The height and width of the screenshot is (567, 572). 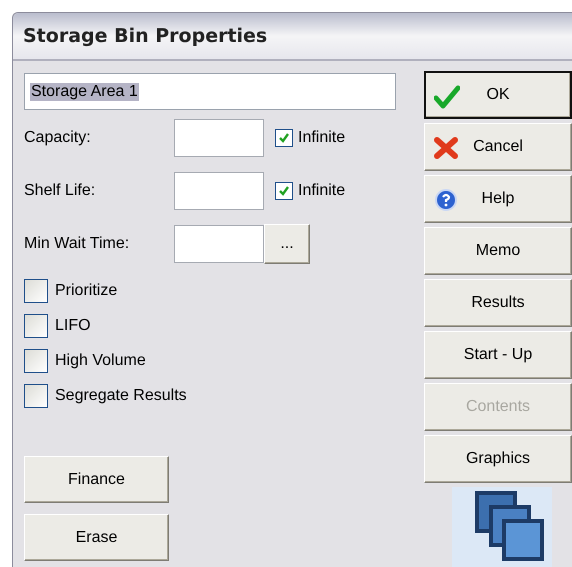 I want to click on dialog-button: Graphics, so click(x=498, y=459).